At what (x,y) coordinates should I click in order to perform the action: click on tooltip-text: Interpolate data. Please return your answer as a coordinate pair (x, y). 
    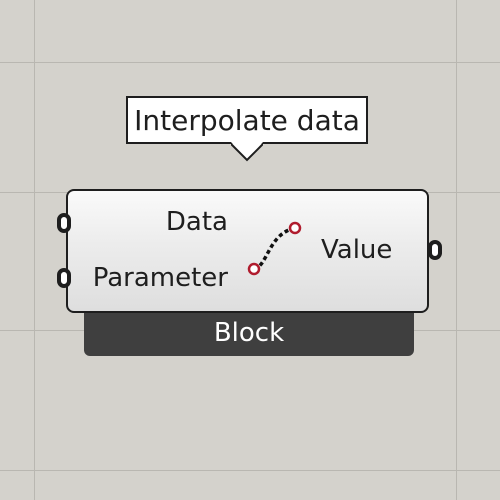
    Looking at the image, I should click on (247, 120).